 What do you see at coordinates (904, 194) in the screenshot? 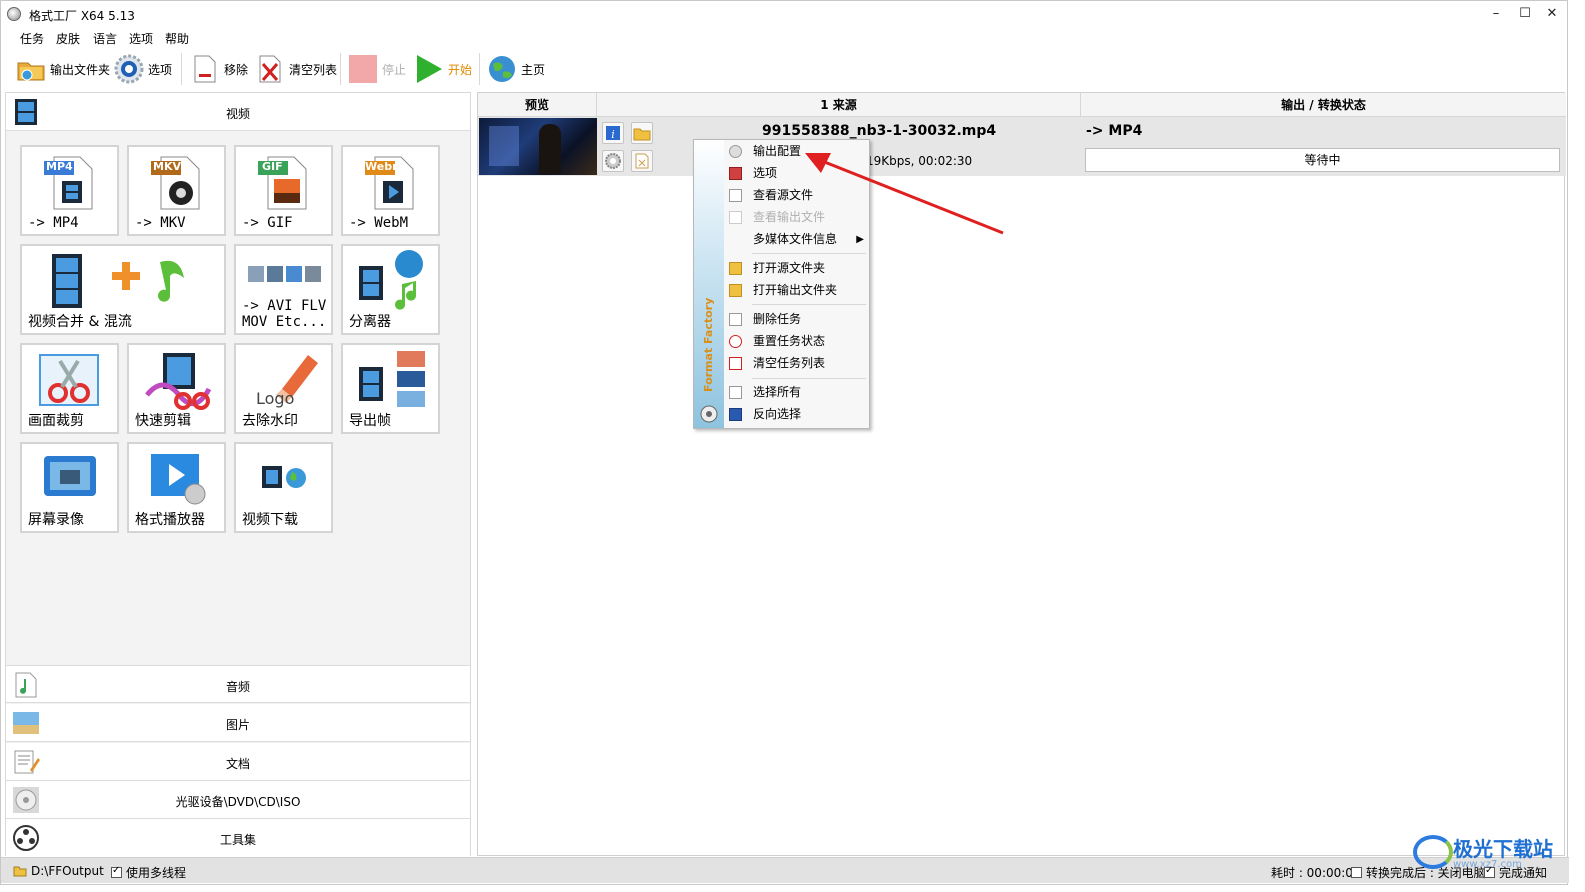
I see `annotation-arrow-icon` at bounding box center [904, 194].